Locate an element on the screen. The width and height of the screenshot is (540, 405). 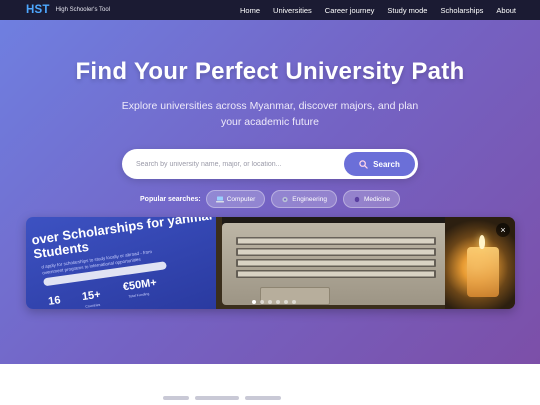
hero-title: Find Your Perfect University Path is located at coordinates (270, 71).